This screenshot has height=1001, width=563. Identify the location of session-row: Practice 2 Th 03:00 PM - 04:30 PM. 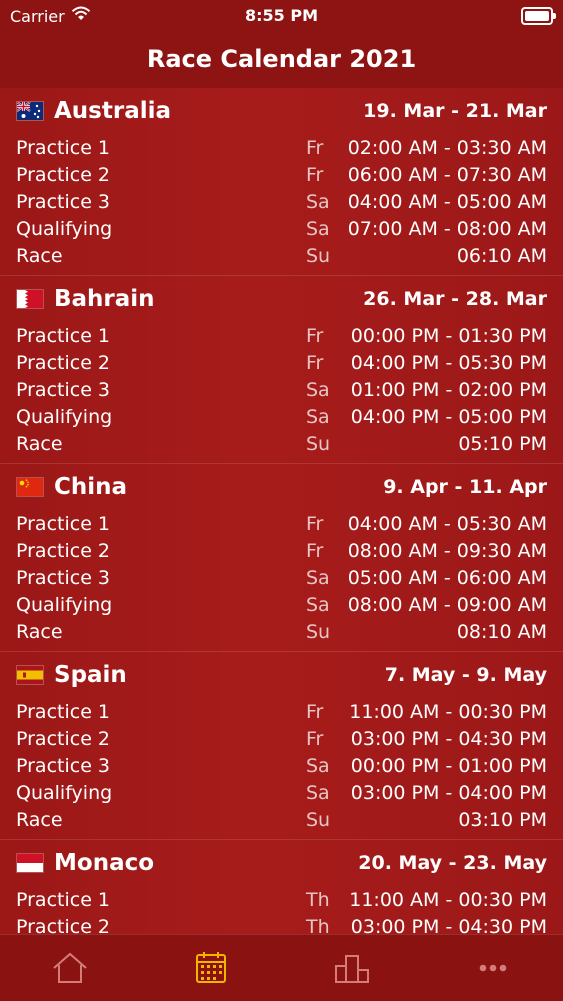
(281, 923).